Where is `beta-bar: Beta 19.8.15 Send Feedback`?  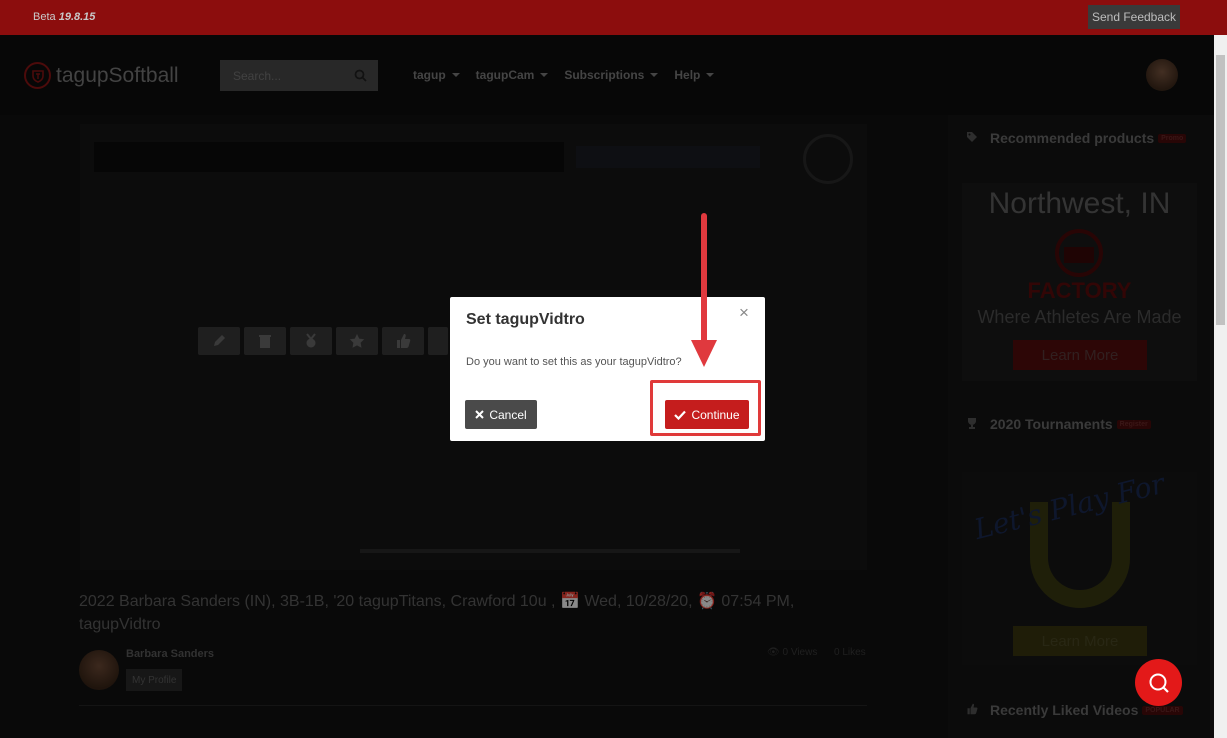
beta-bar: Beta 19.8.15 Send Feedback is located at coordinates (613, 17).